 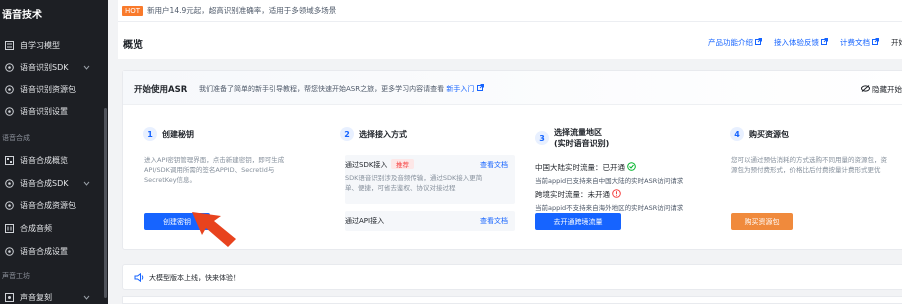 I want to click on beginner-link: 新手入门, so click(x=465, y=88).